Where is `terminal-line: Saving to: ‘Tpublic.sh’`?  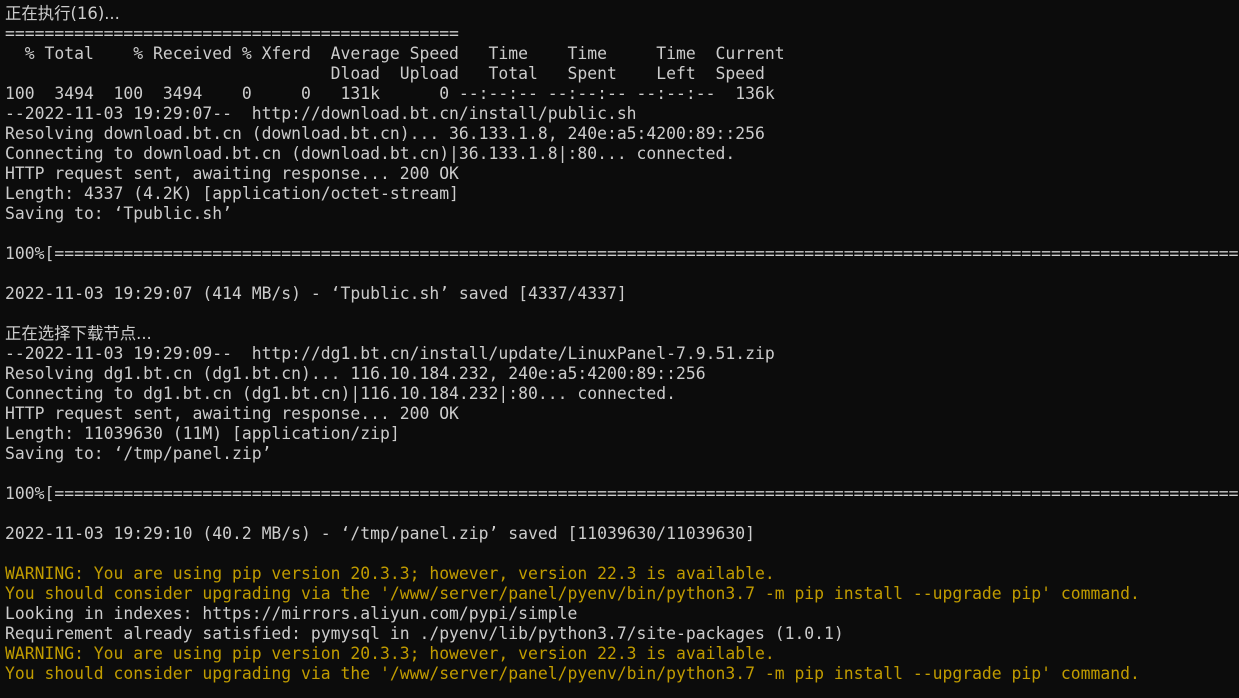 terminal-line: Saving to: ‘Tpublic.sh’ is located at coordinates (118, 213).